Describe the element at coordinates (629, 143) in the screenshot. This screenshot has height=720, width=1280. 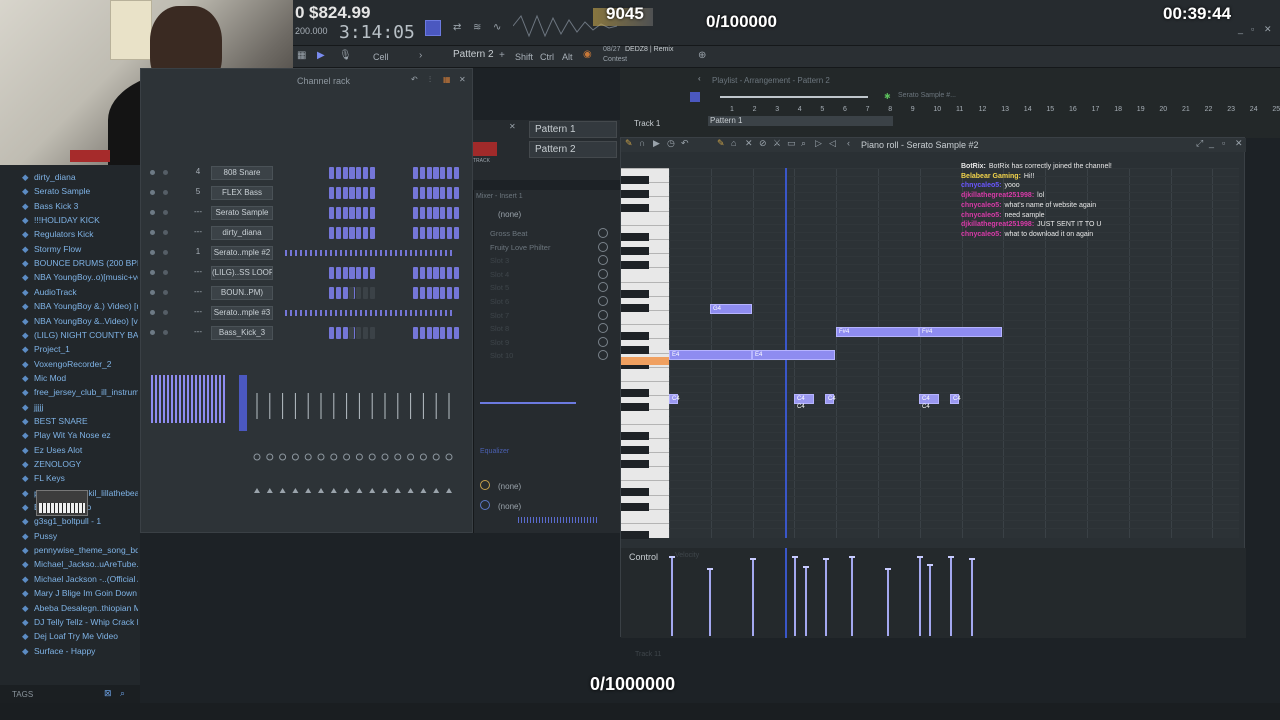
I see `pencil-icon: ✎` at that location.